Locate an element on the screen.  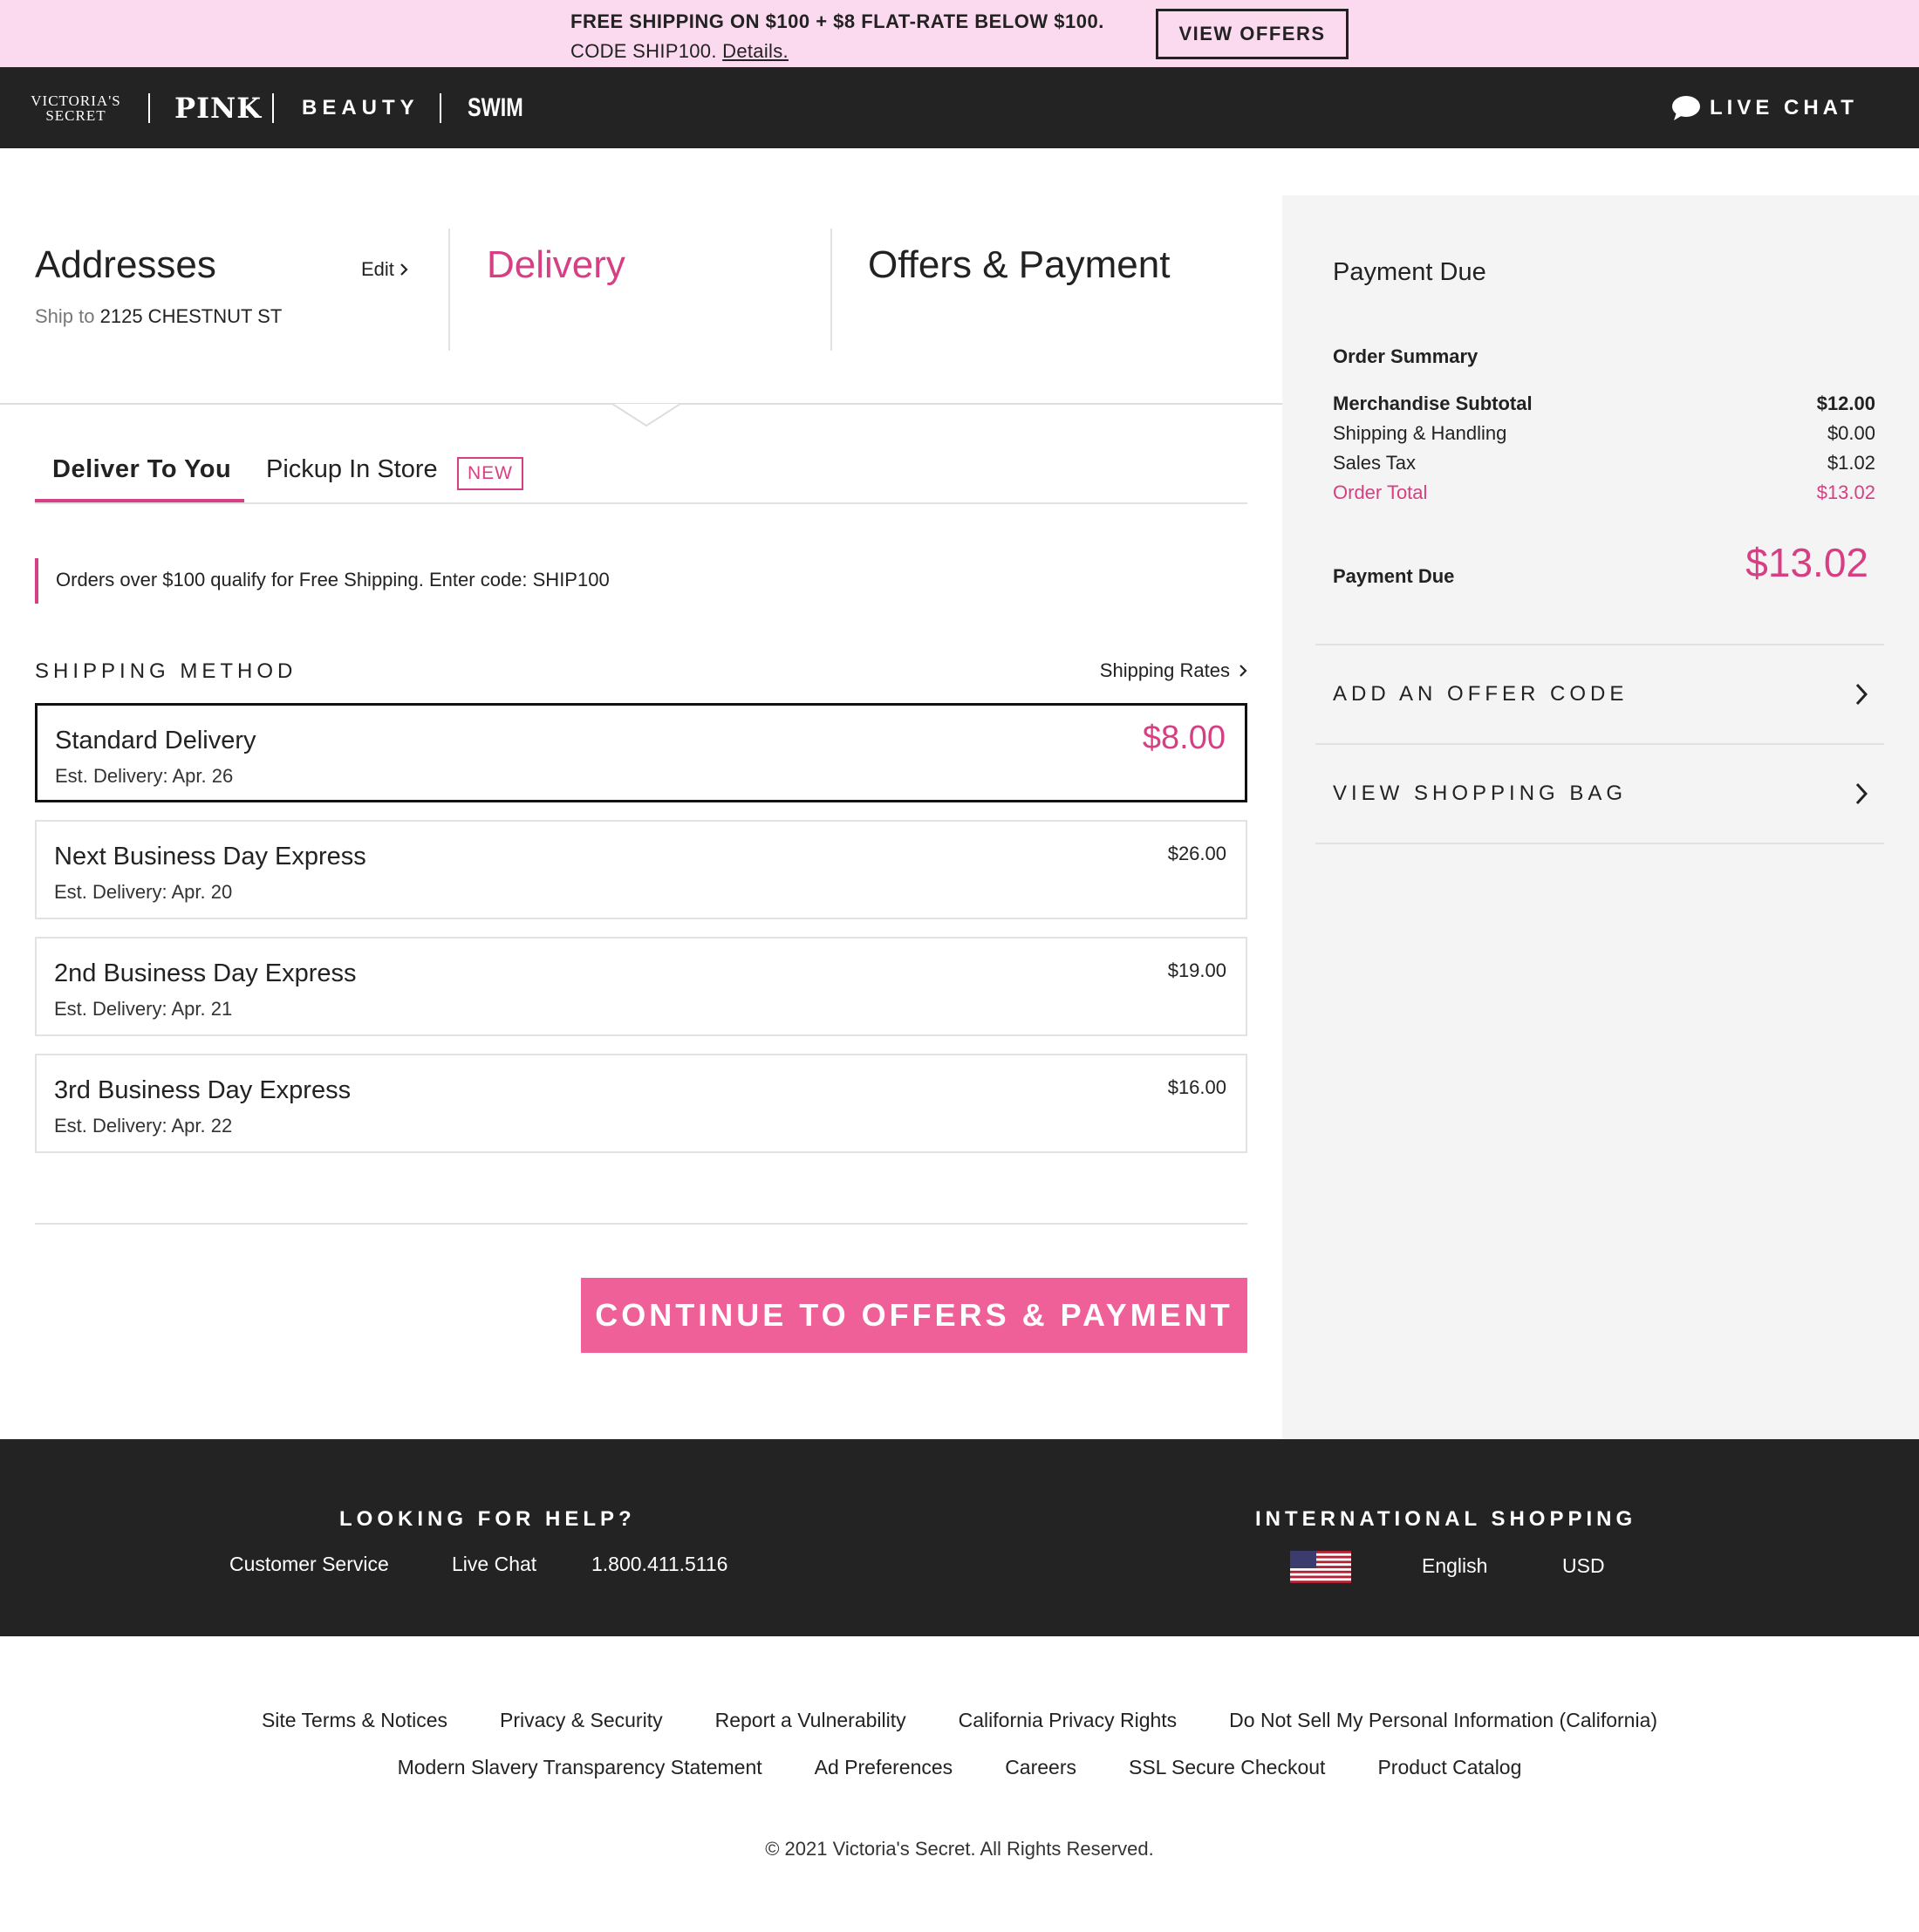
language-selector: English is located at coordinates (1454, 1566).